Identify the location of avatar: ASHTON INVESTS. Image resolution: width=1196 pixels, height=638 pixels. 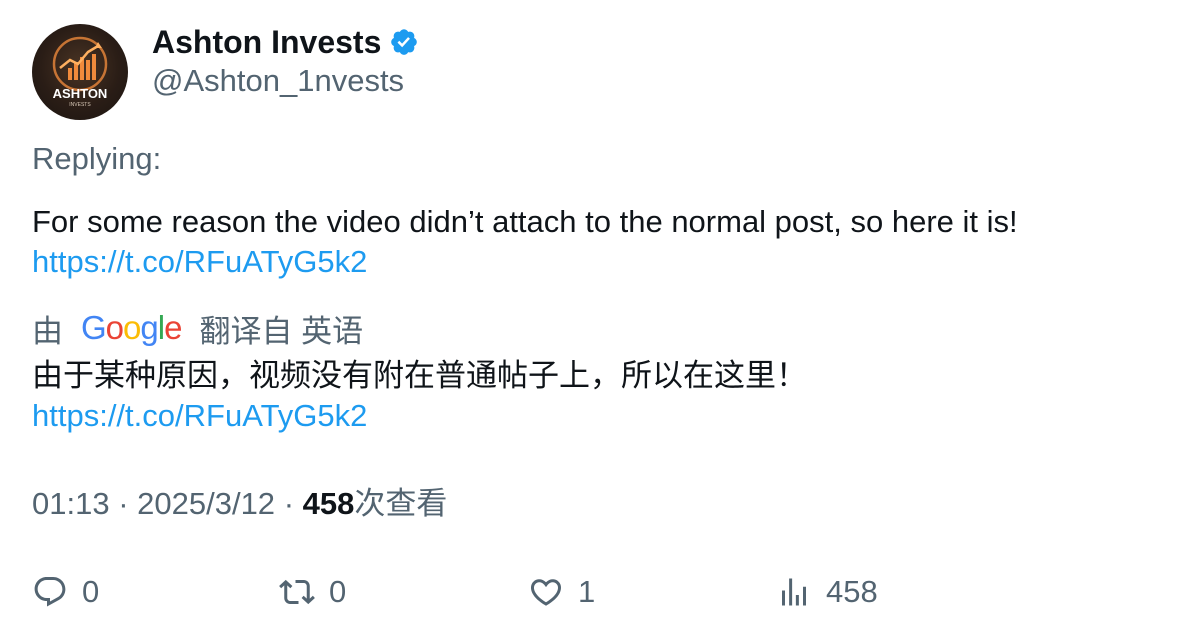
(80, 72).